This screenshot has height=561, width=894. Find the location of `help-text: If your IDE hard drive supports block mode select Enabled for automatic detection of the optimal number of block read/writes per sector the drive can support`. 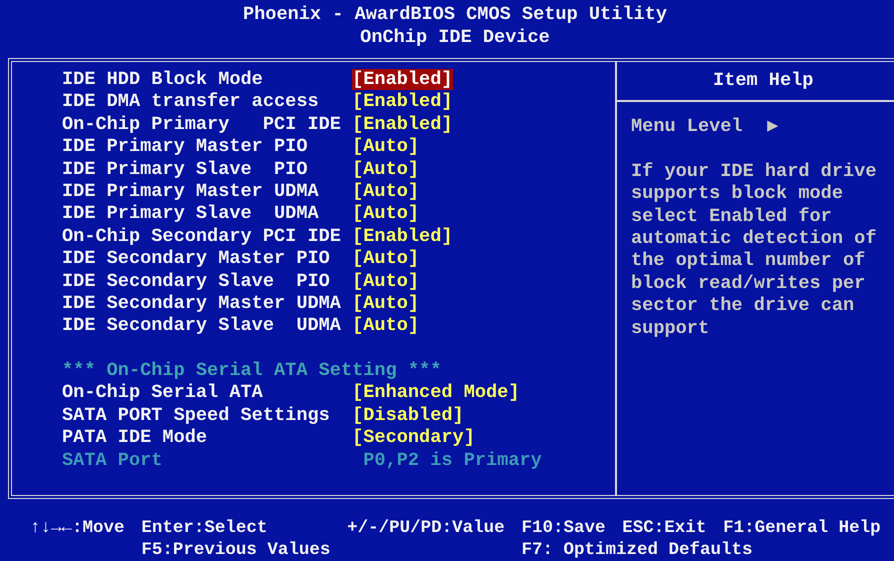

help-text: If your IDE hard drive supports block mode select Enabled for automatic detection of the optimal number of block read/writes per sector the drive can support is located at coordinates (754, 250).